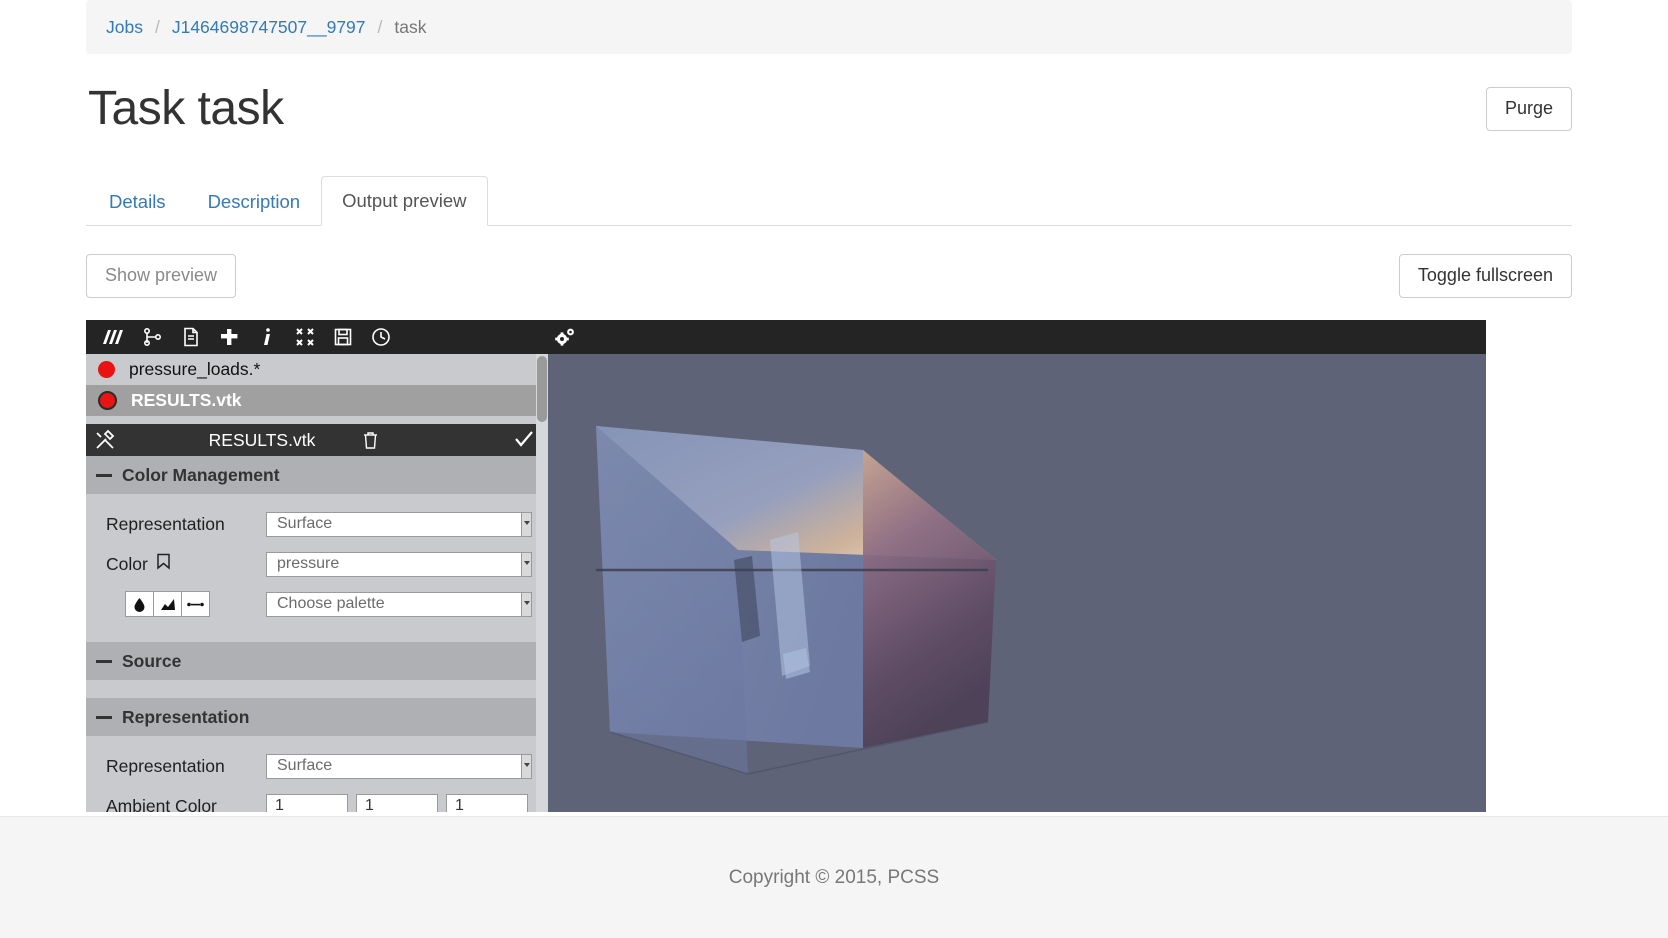 This screenshot has width=1668, height=938. Describe the element at coordinates (542, 583) in the screenshot. I see `panel-scrollbar` at that location.